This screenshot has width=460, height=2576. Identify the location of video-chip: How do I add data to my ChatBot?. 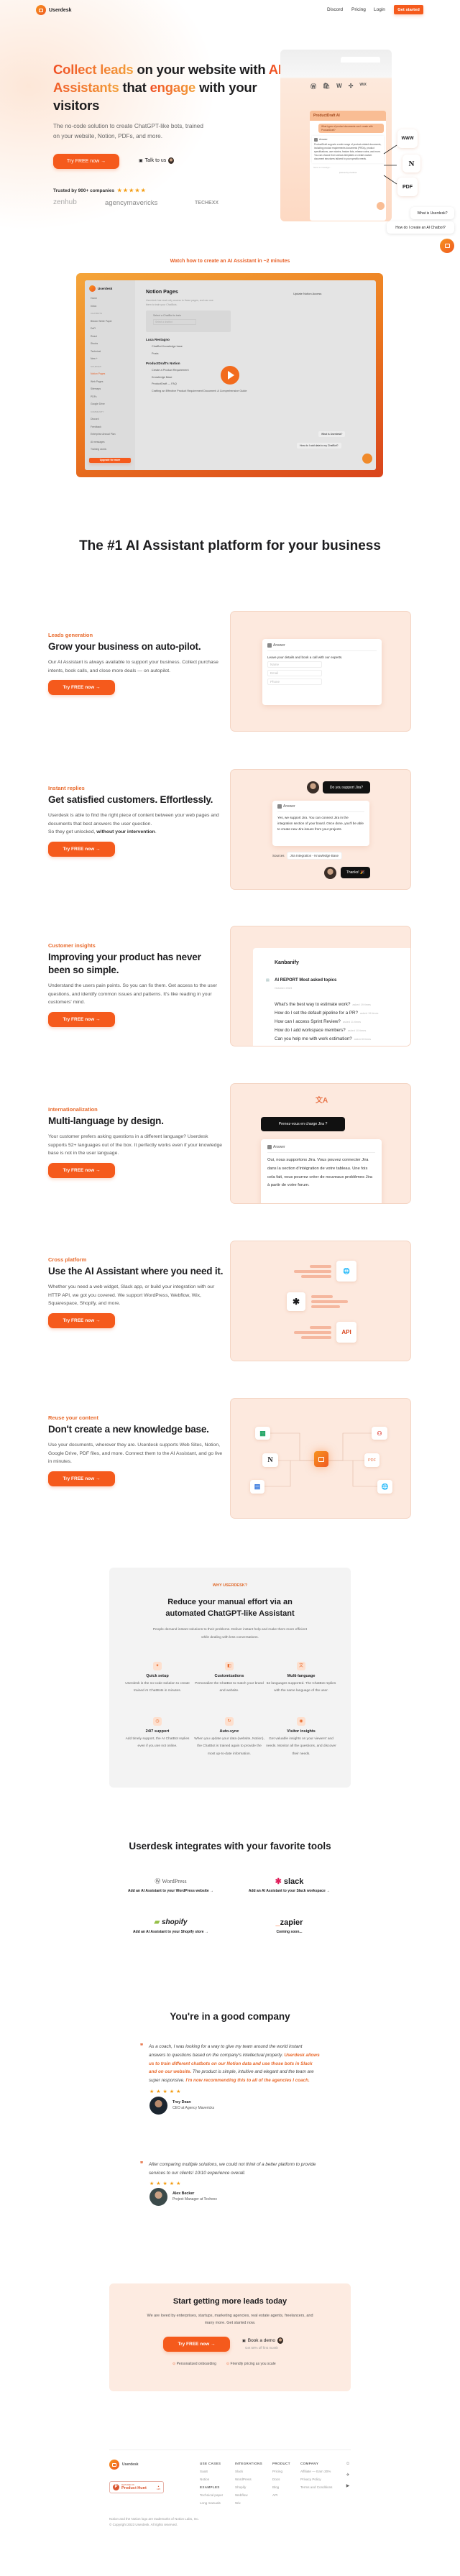
(319, 445).